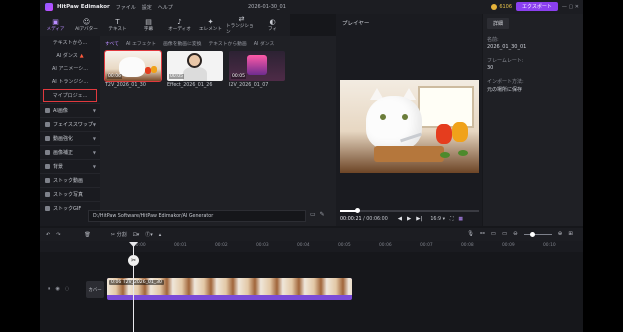 Image resolution: width=623 pixels, height=332 pixels. Describe the element at coordinates (47, 180) in the screenshot. I see `stock-video-icon` at that location.